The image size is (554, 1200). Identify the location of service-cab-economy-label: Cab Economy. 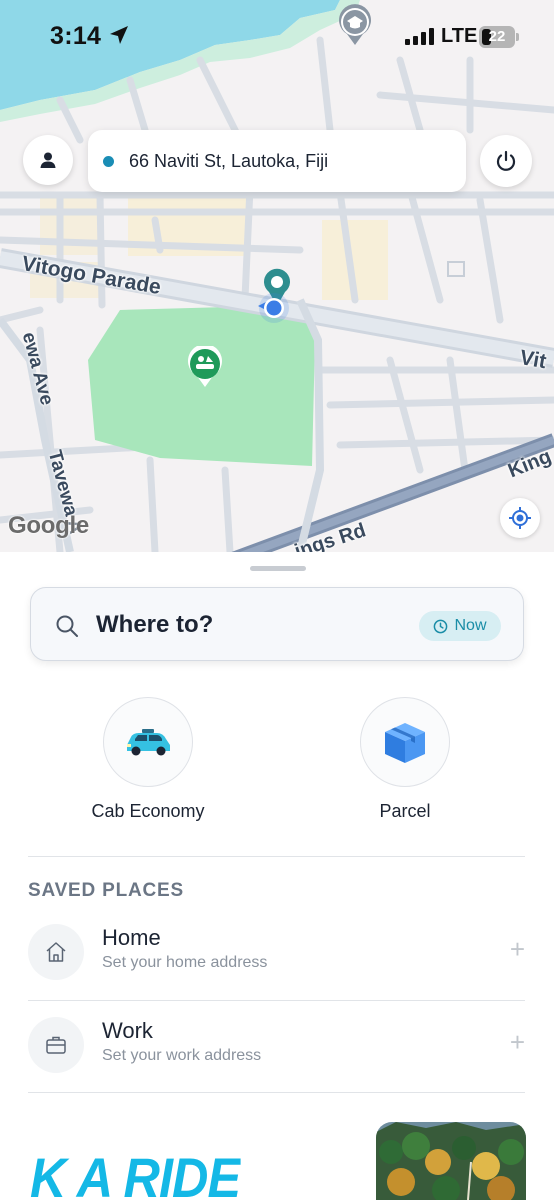
(148, 811).